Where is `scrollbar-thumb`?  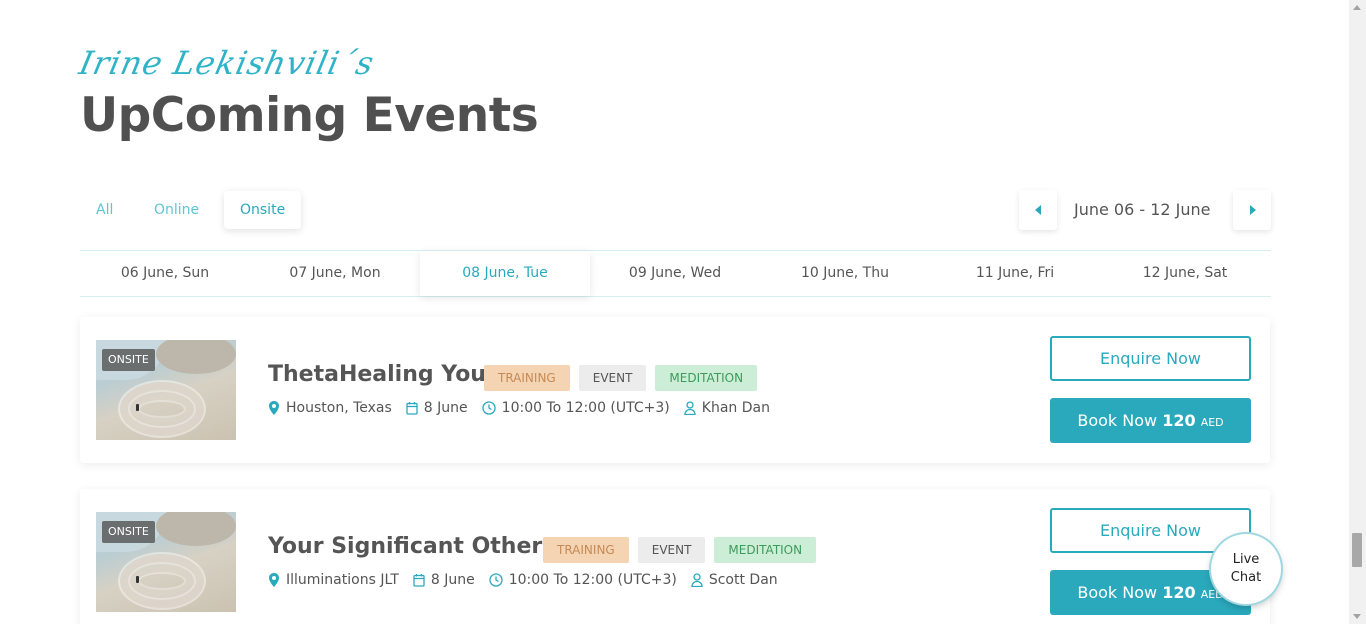 scrollbar-thumb is located at coordinates (1357, 550).